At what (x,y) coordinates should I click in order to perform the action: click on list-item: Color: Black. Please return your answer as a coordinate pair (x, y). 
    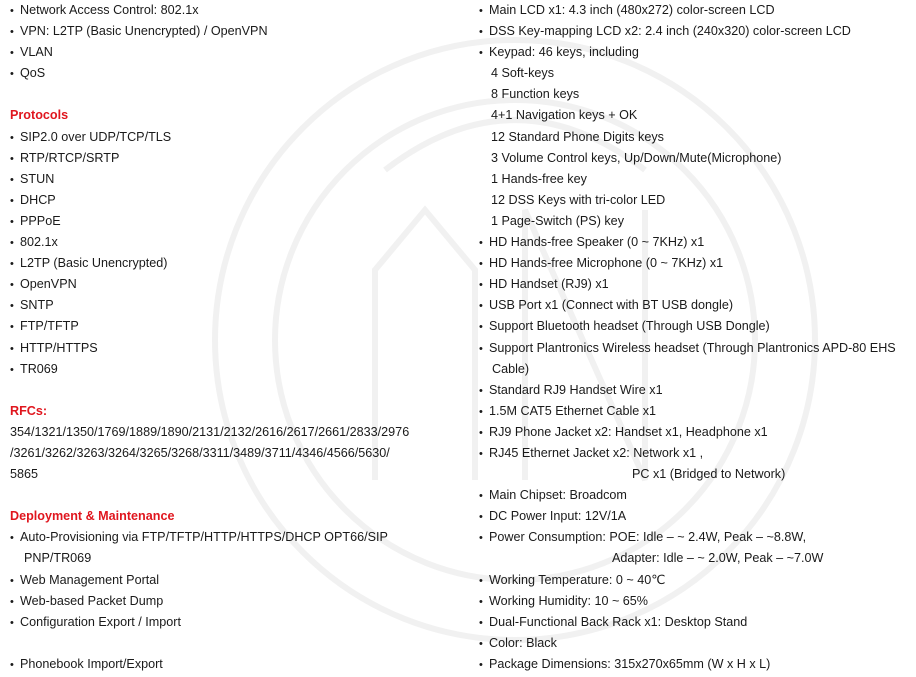
    Looking at the image, I should click on (697, 643).